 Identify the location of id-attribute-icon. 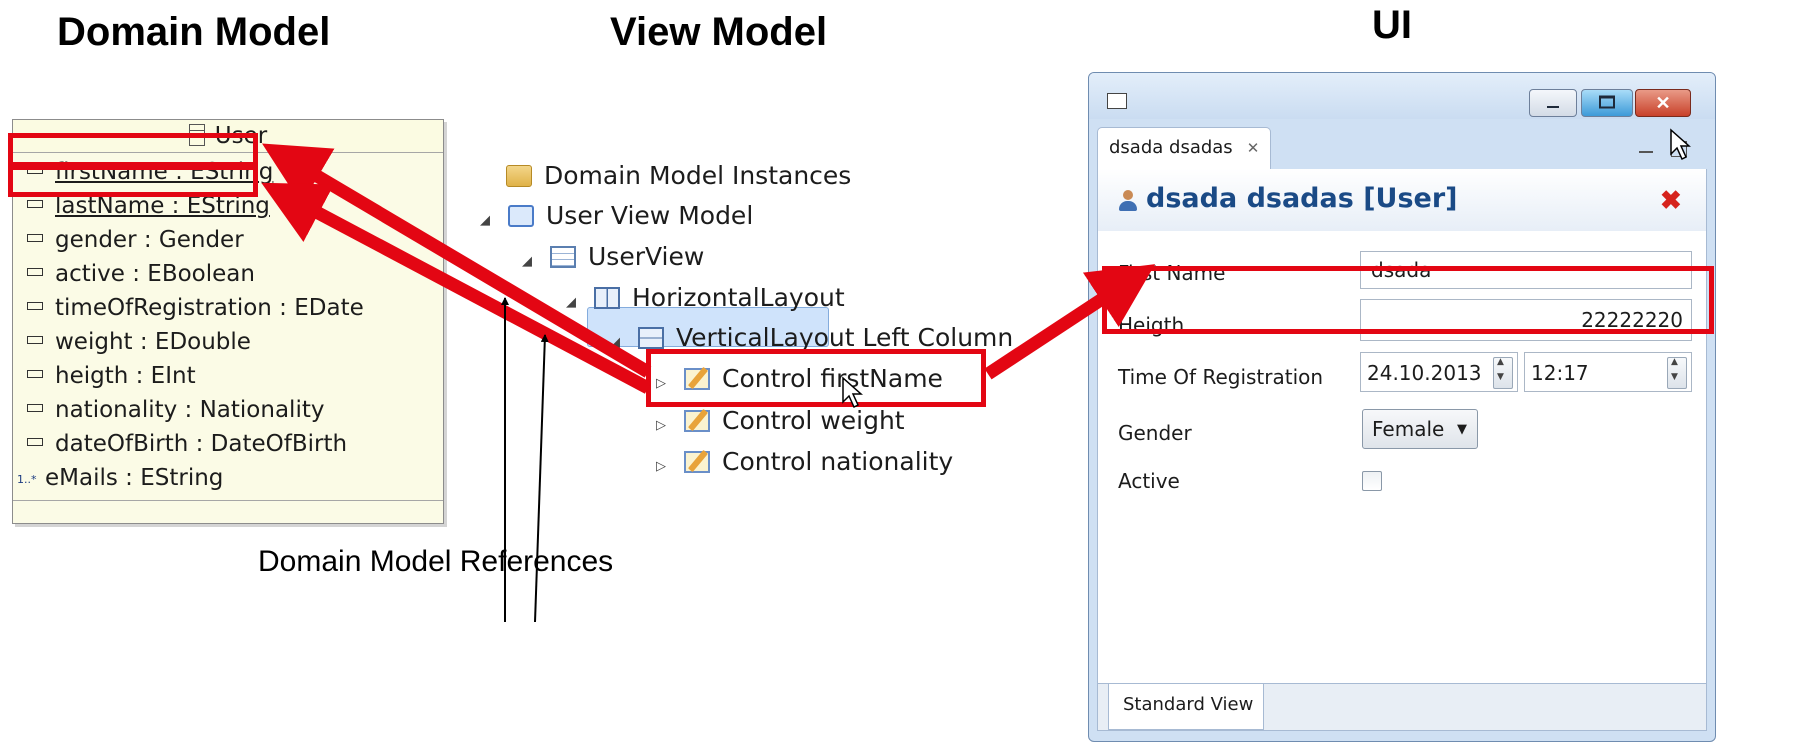
(35, 204).